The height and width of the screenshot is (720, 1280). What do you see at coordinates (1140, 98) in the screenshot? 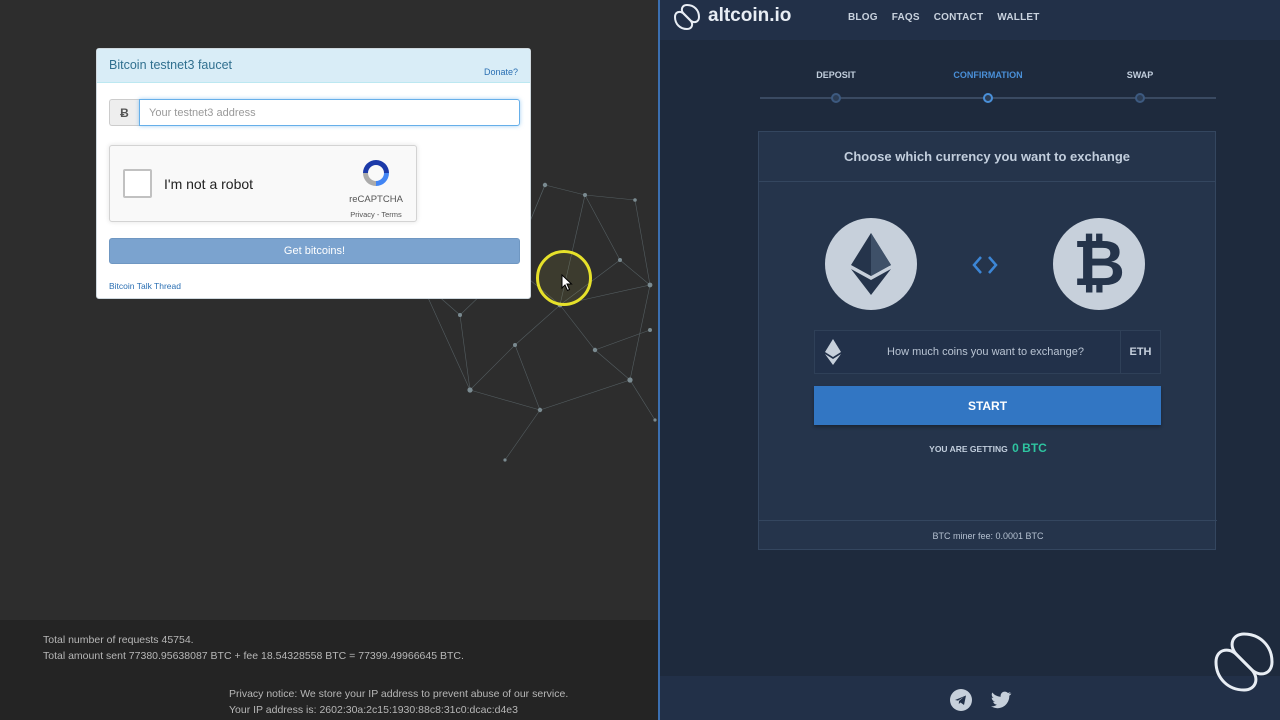
I see `step-swap-dot` at bounding box center [1140, 98].